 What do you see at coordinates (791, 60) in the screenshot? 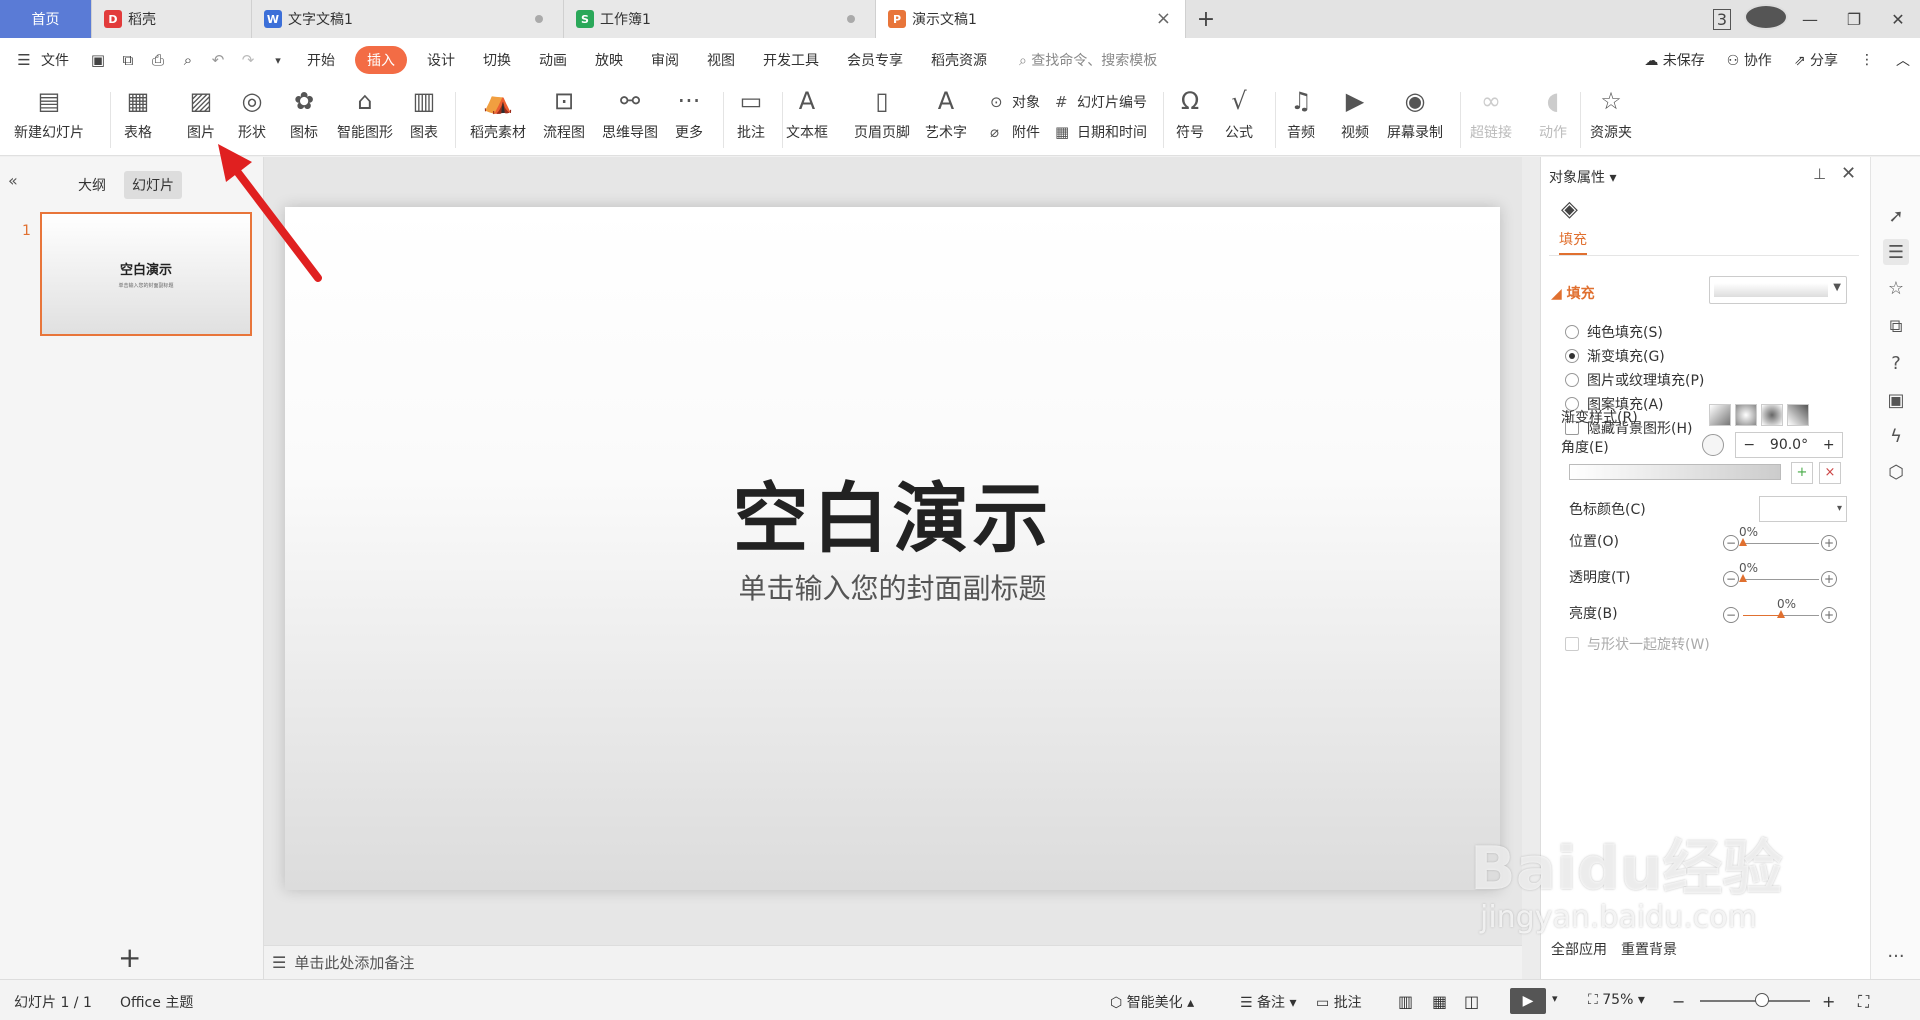
I see `menu-devtools: 开发工具` at bounding box center [791, 60].